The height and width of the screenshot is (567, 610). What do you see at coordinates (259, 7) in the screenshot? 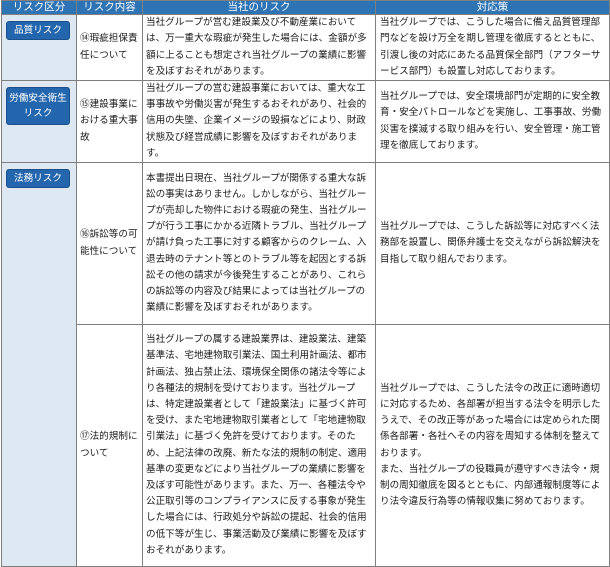
I see `header-company-risk: 当社のリスク` at bounding box center [259, 7].